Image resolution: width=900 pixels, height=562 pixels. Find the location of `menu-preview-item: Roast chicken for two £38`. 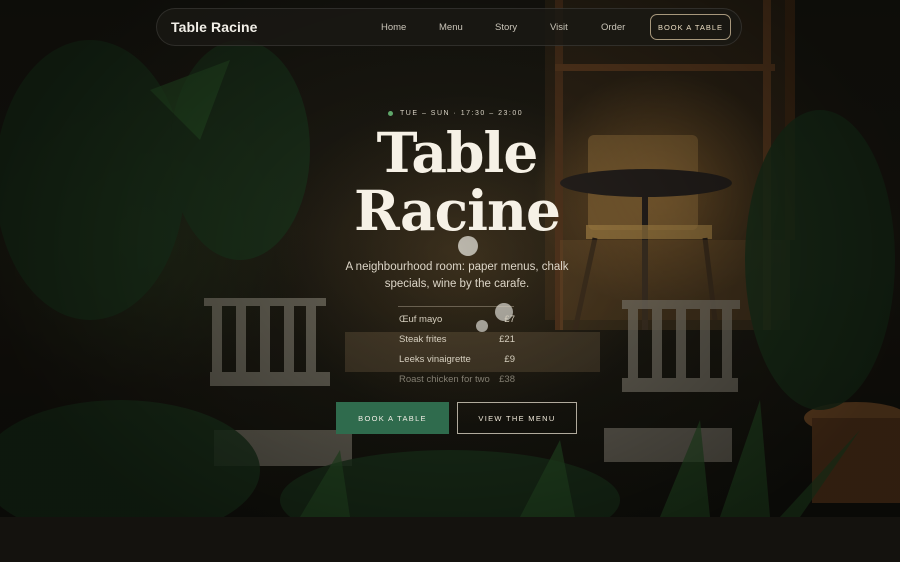

menu-preview-item: Roast chicken for two £38 is located at coordinates (457, 381).